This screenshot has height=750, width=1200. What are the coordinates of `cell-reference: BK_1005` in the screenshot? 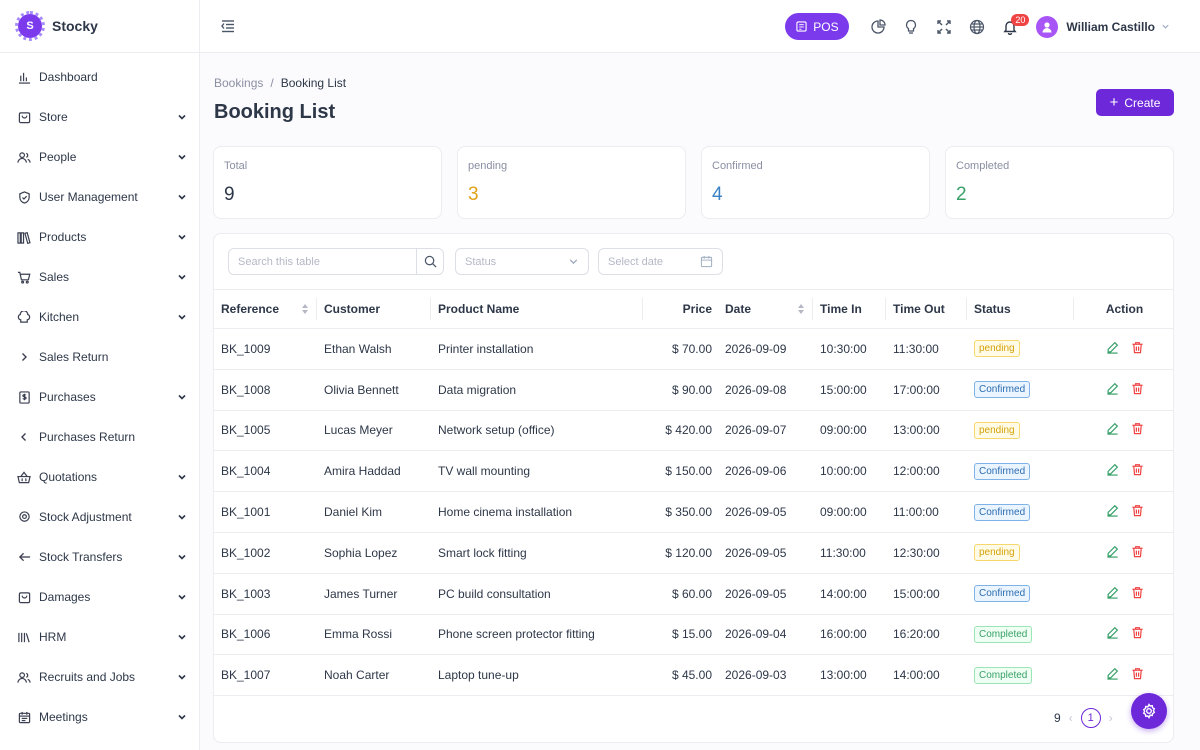 It's located at (265, 431).